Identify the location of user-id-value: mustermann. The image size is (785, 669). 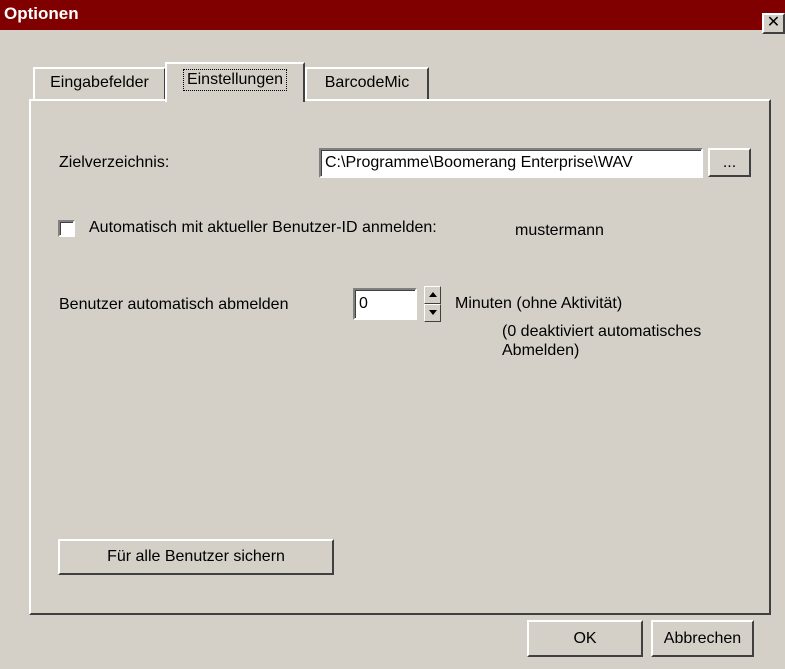
(559, 230).